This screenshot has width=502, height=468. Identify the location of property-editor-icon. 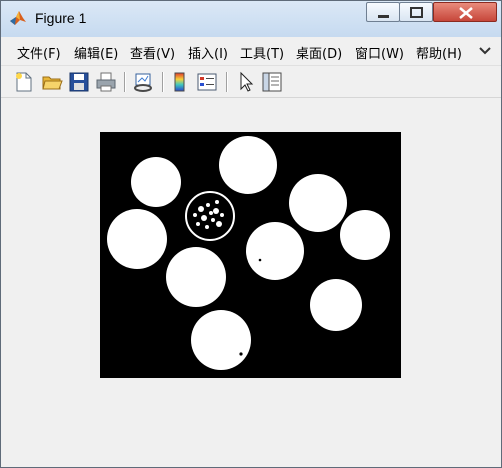
(272, 82).